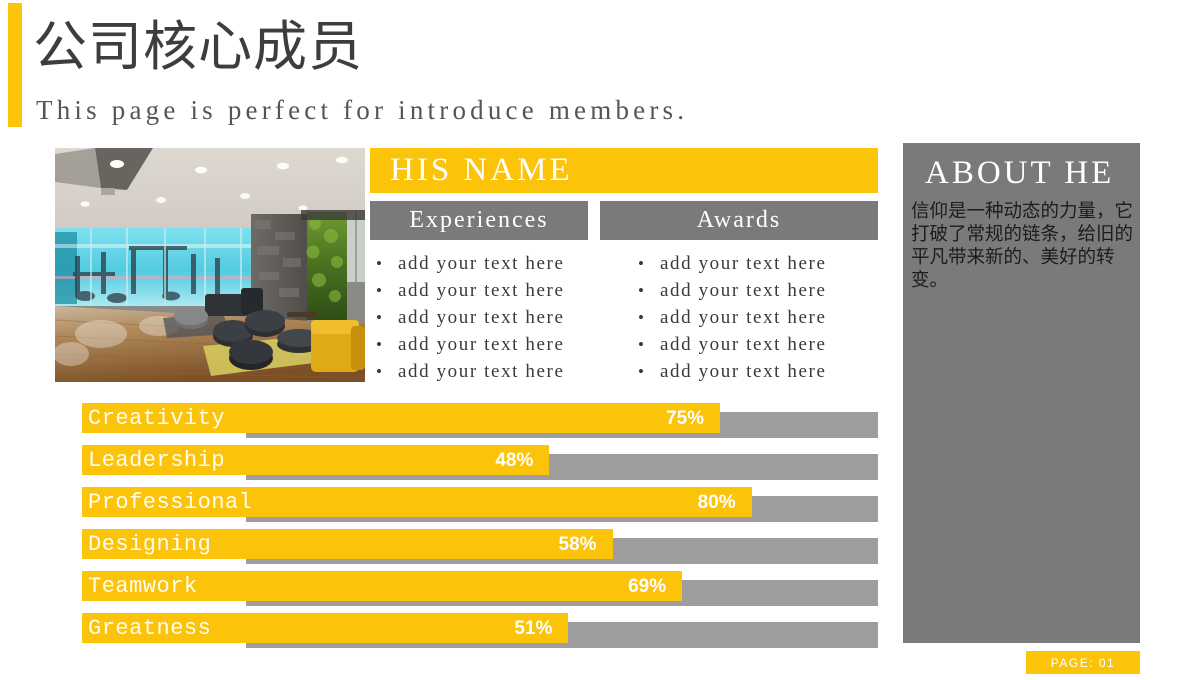  I want to click on member-name-bar: HIS NAME, so click(624, 170).